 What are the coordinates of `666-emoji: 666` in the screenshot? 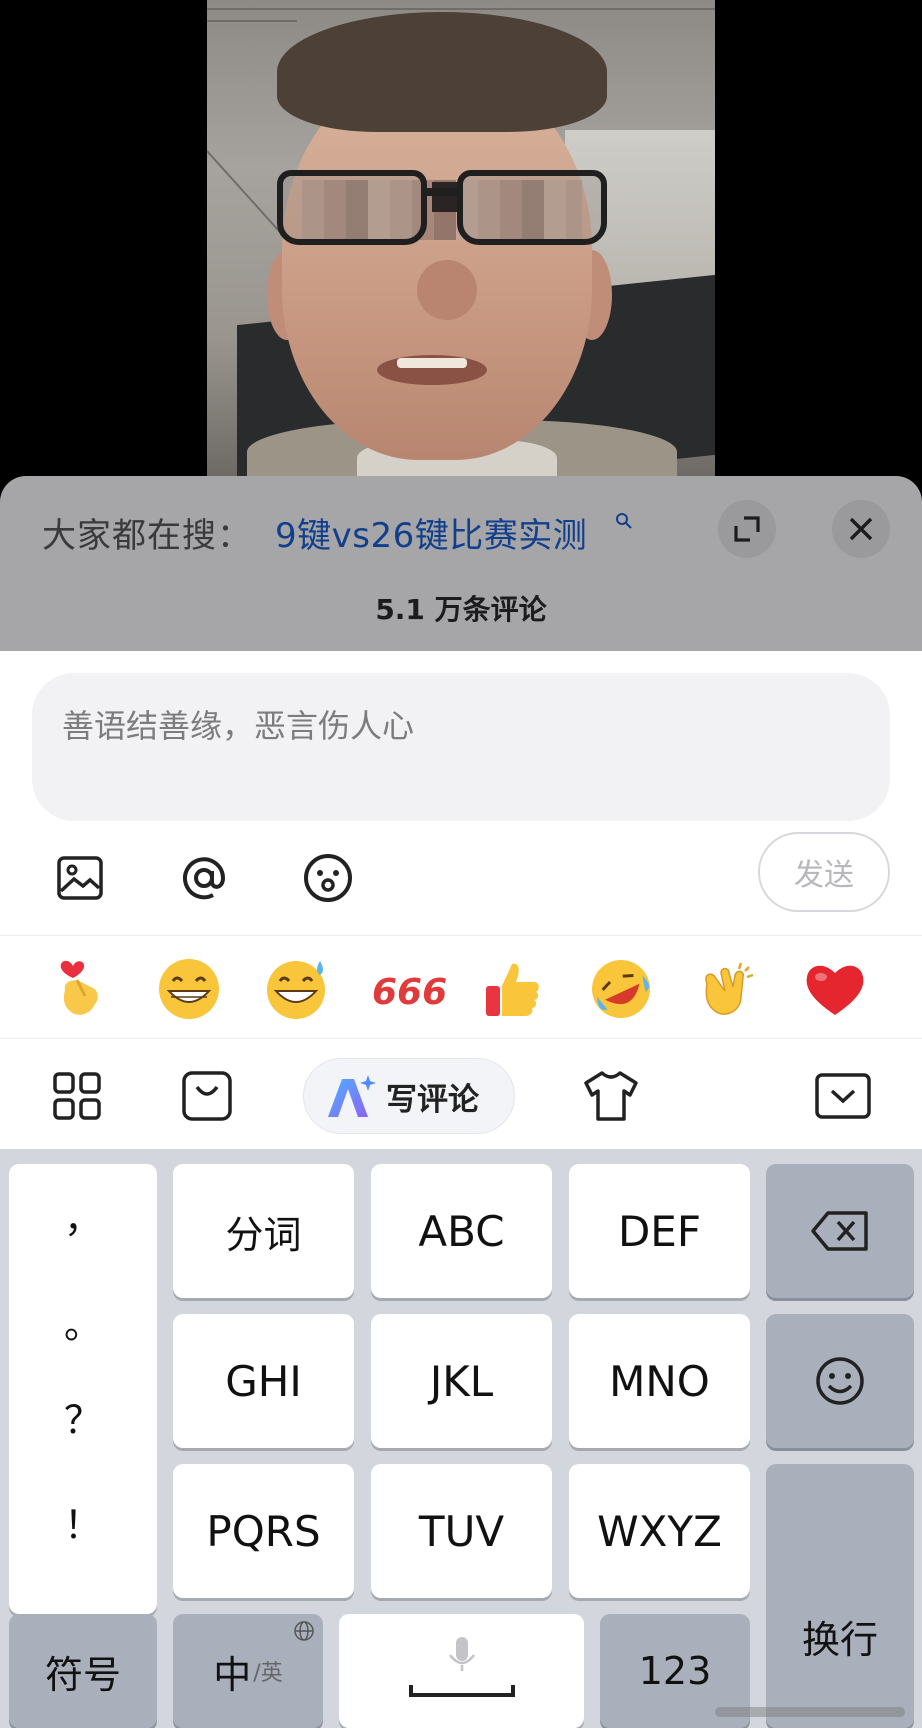 It's located at (408, 989).